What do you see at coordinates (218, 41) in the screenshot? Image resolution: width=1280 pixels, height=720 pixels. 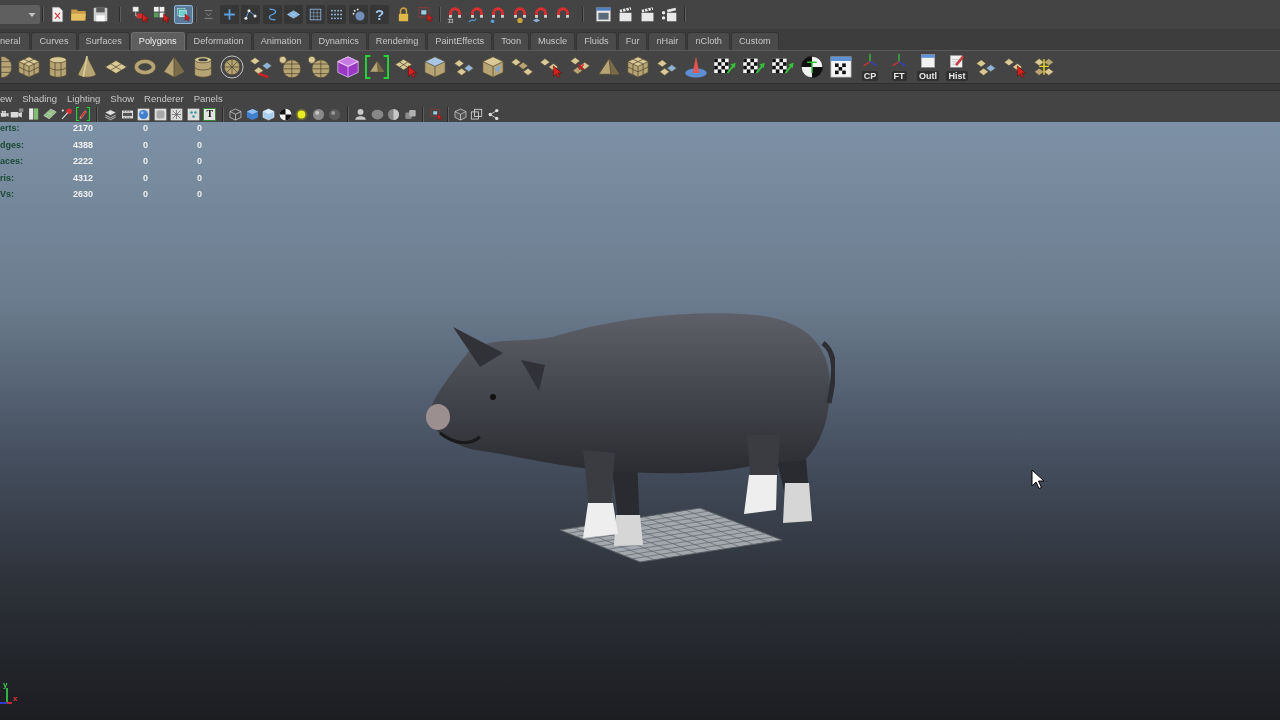 I see `shelf-tab: Deformation` at bounding box center [218, 41].